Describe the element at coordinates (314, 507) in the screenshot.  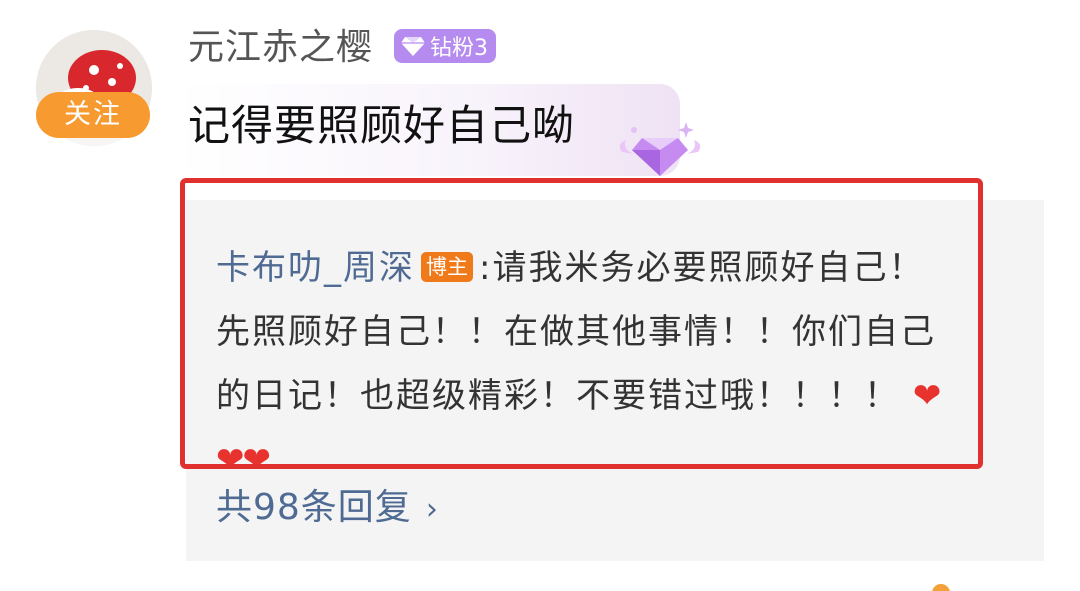
I see `more-replies-label: 共98条回复` at that location.